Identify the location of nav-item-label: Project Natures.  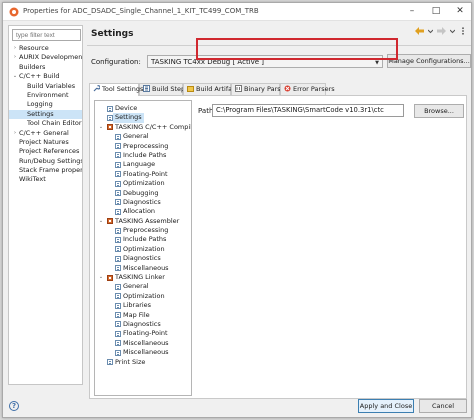
(44, 141).